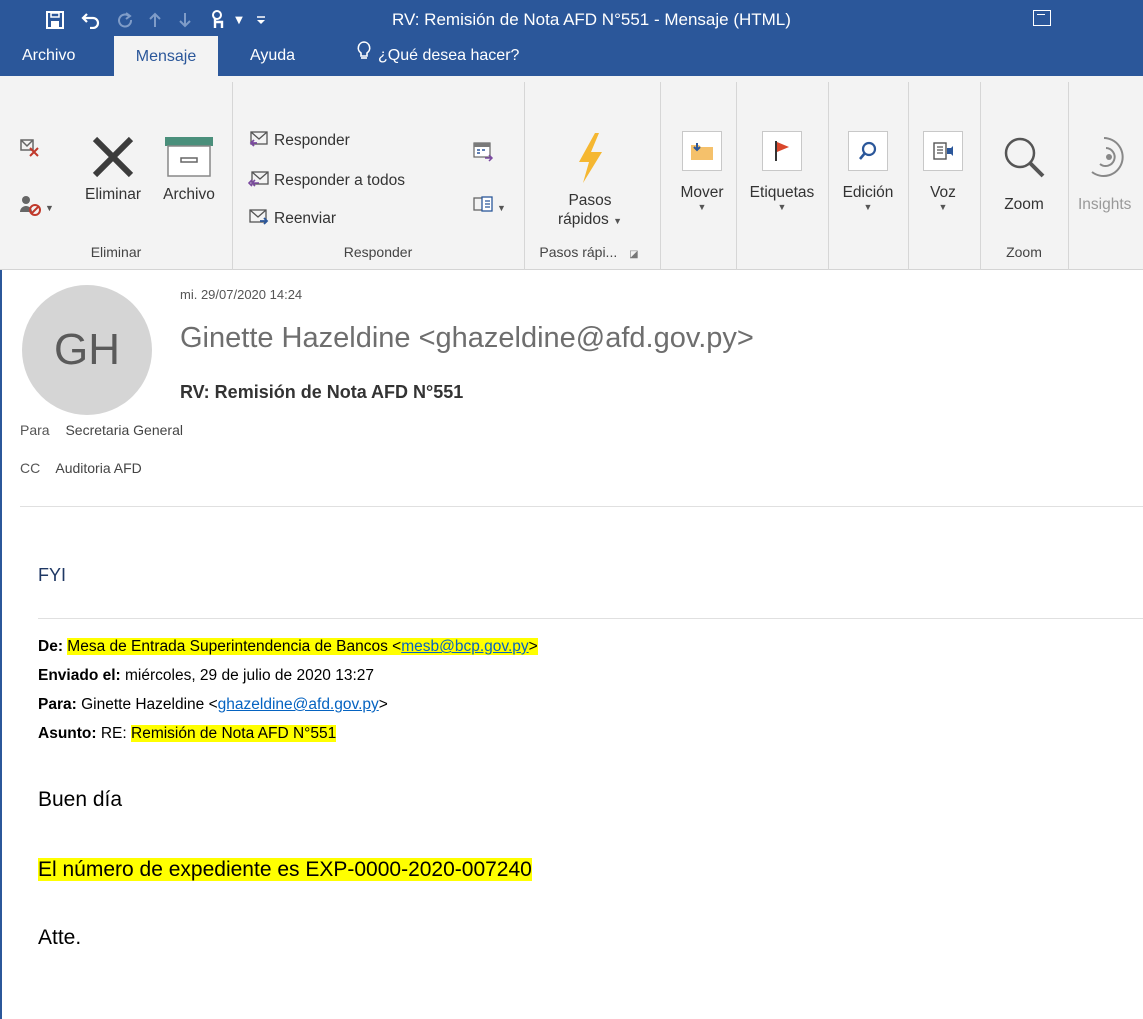 The height and width of the screenshot is (1019, 1143). Describe the element at coordinates (483, 153) in the screenshot. I see `meeting-reply-button` at that location.